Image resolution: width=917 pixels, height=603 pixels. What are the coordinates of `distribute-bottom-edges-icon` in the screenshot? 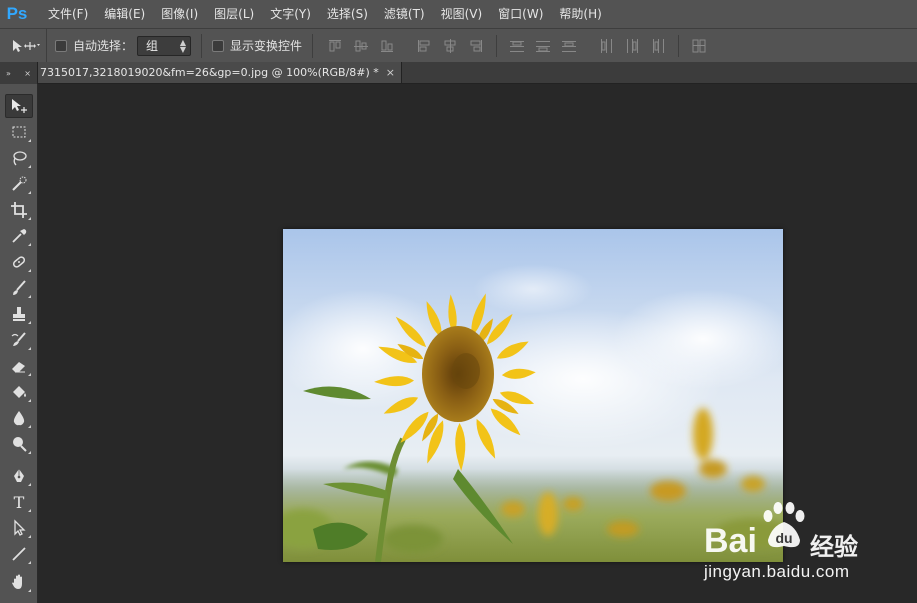 It's located at (569, 46).